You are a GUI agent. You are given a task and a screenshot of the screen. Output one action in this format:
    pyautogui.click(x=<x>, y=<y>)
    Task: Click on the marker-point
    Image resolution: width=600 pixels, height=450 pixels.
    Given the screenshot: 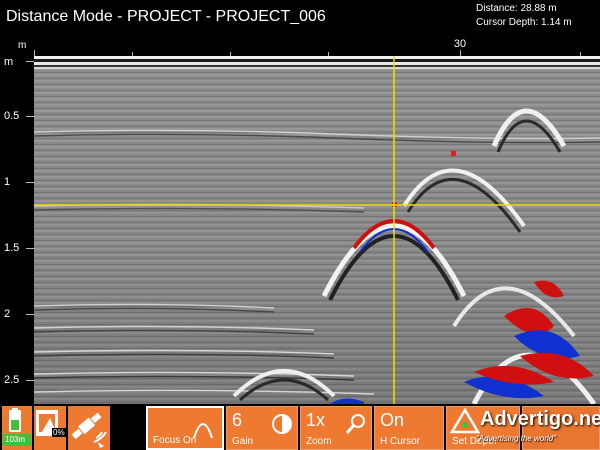 What is the action you would take?
    pyautogui.click(x=453, y=153)
    